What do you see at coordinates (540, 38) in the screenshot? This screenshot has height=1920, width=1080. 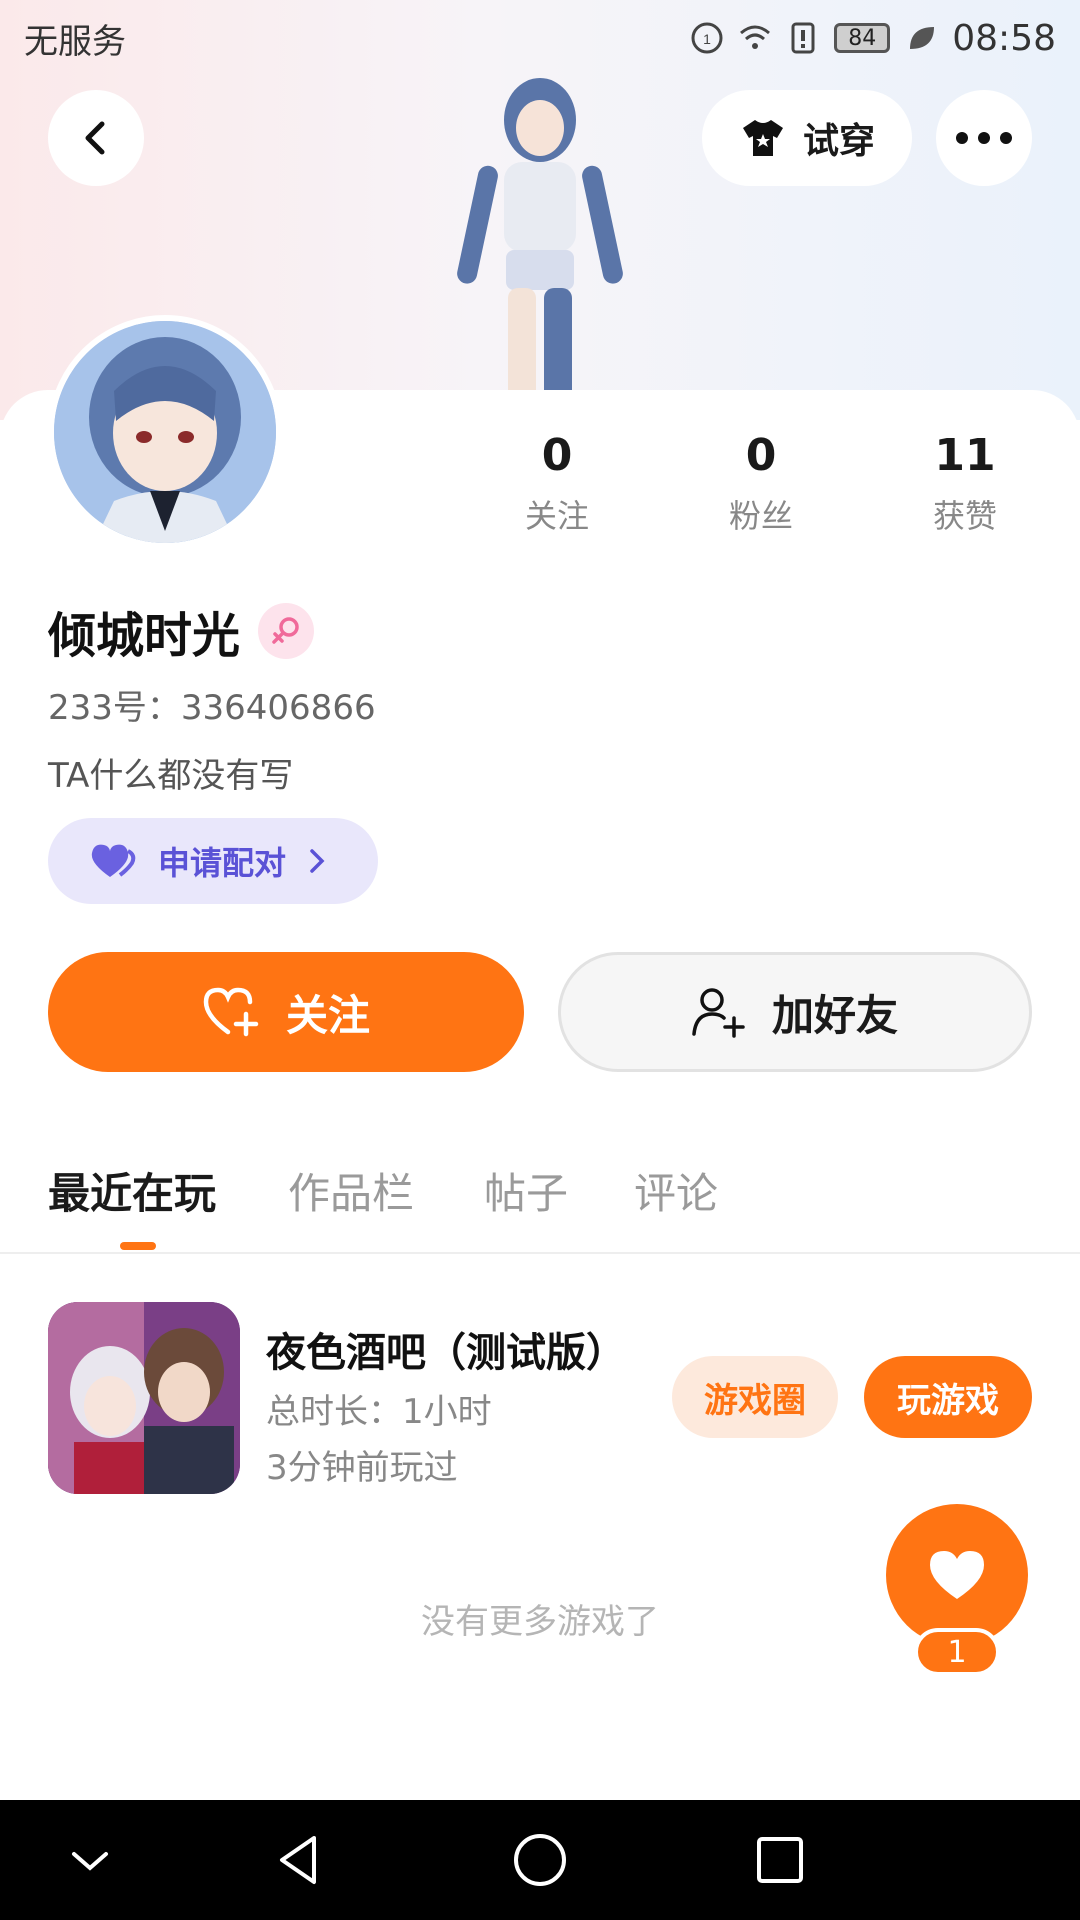 I see `status-bar: 无服务 1 84 08:58` at bounding box center [540, 38].